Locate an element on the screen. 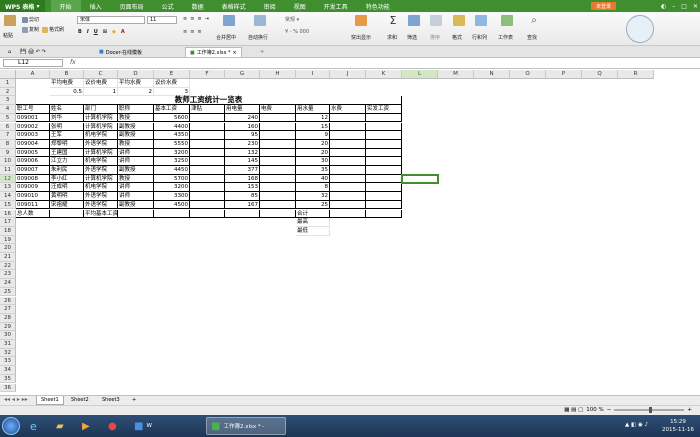 The width and height of the screenshot is (700, 437). data-cell: 32 is located at coordinates (313, 196).